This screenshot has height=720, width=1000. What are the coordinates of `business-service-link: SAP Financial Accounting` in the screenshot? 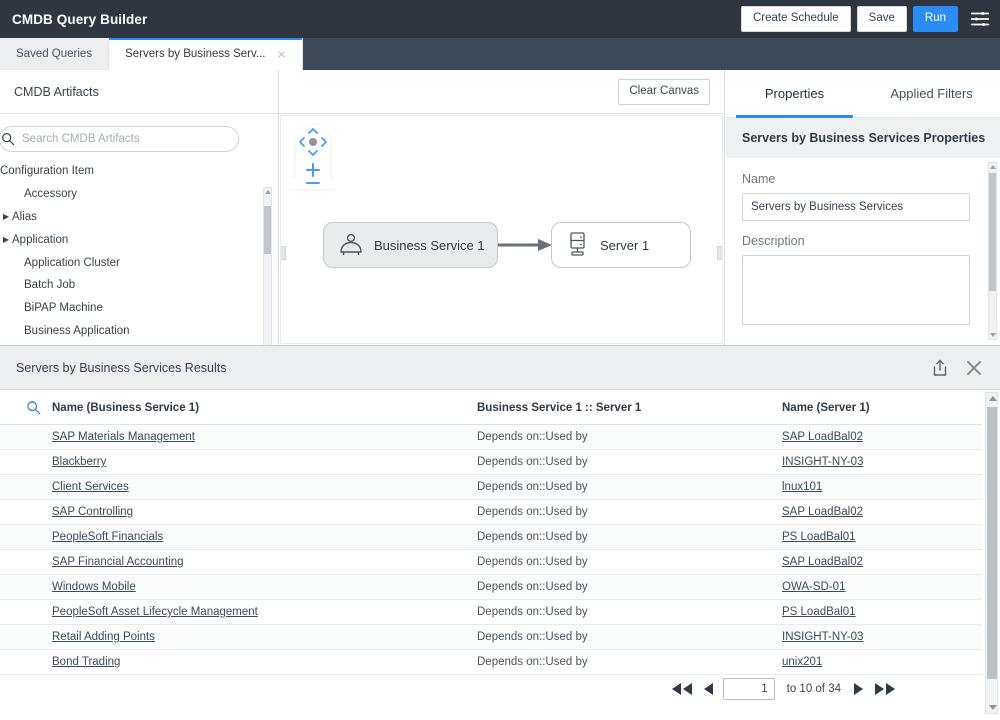 It's located at (117, 562).